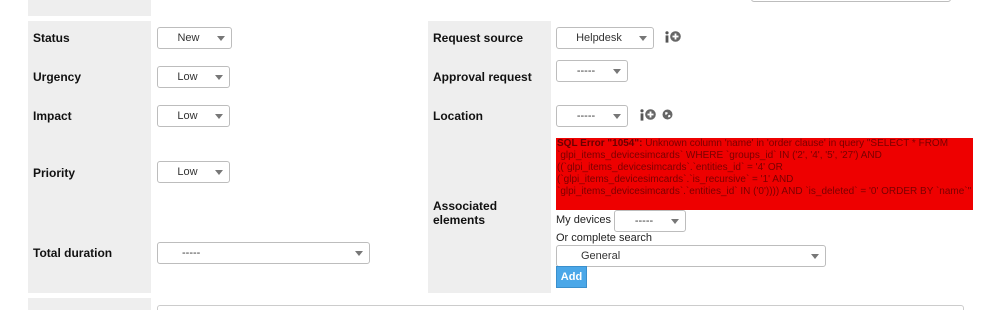  I want to click on associated-elements-label-line1: Associated, so click(465, 206).